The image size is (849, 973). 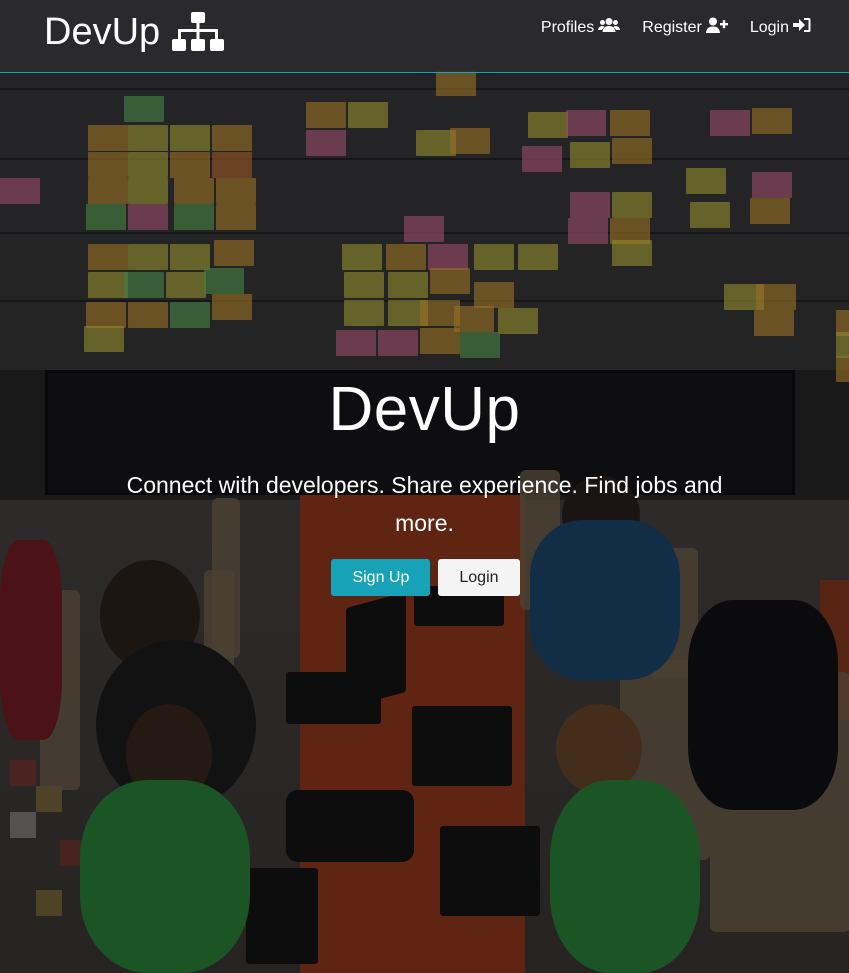 What do you see at coordinates (479, 577) in the screenshot?
I see `login-button: Login` at bounding box center [479, 577].